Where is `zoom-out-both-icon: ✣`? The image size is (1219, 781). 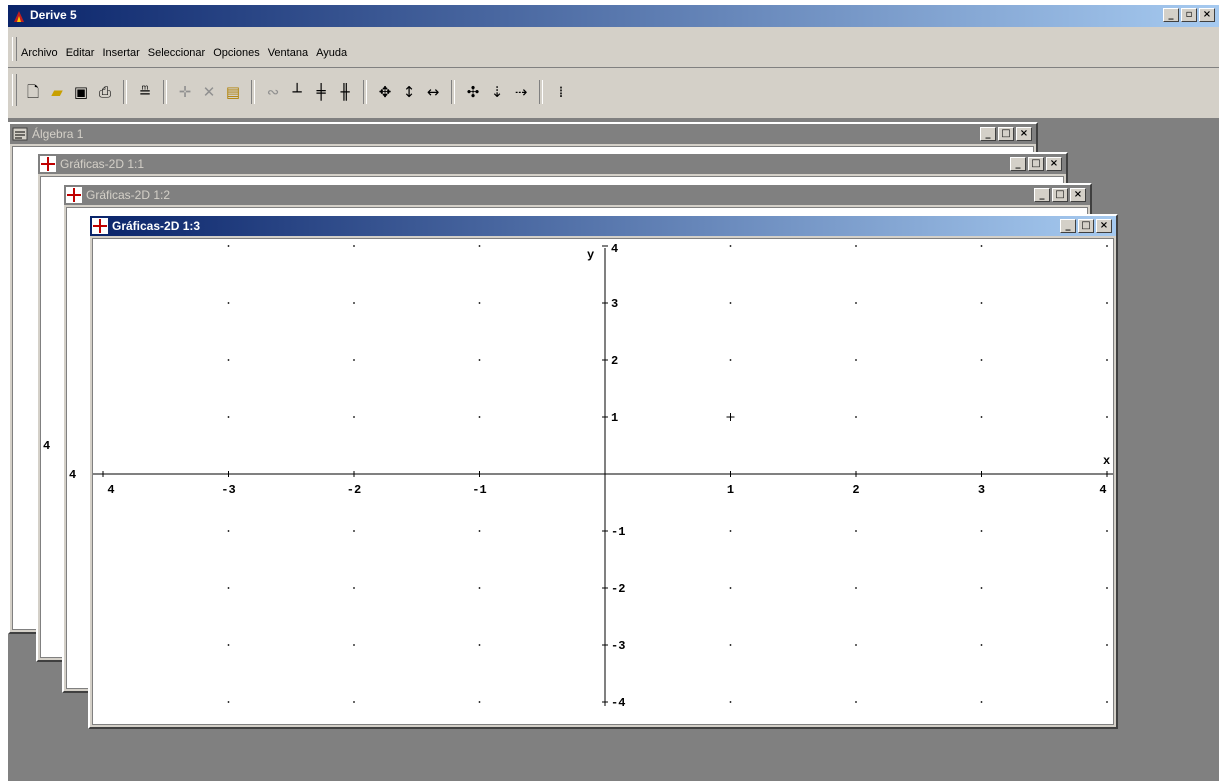
zoom-out-both-icon: ✣ is located at coordinates (473, 92).